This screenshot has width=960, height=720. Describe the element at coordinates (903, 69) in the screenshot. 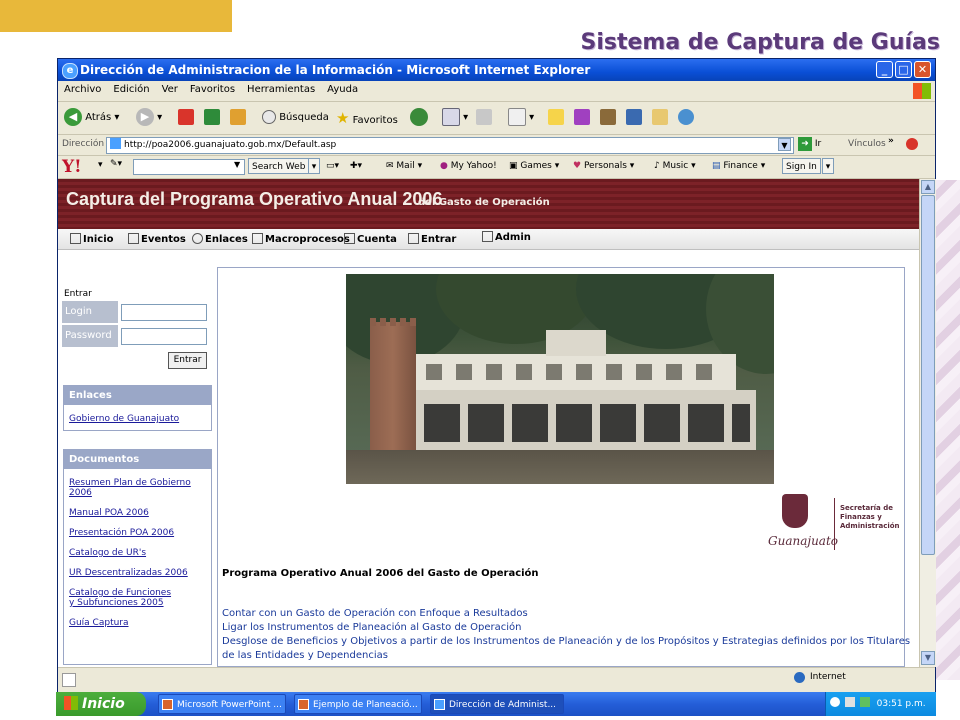

I see `maximize-button: □` at that location.